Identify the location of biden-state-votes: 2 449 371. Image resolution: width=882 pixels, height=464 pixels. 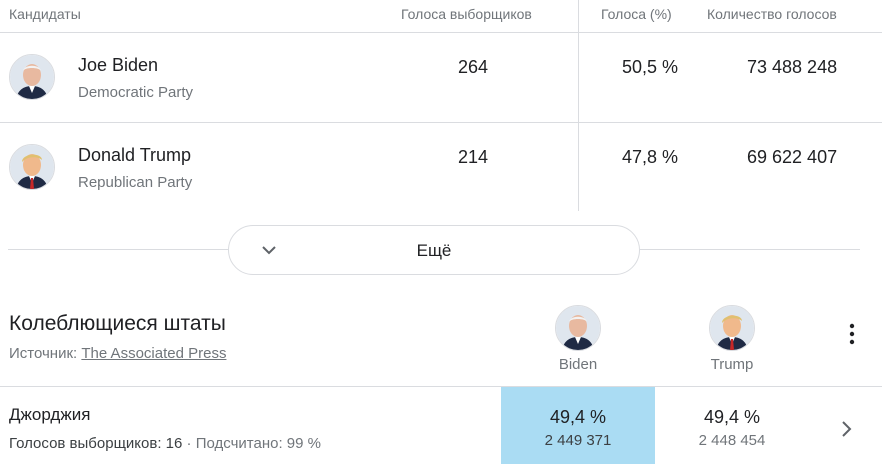
(578, 440).